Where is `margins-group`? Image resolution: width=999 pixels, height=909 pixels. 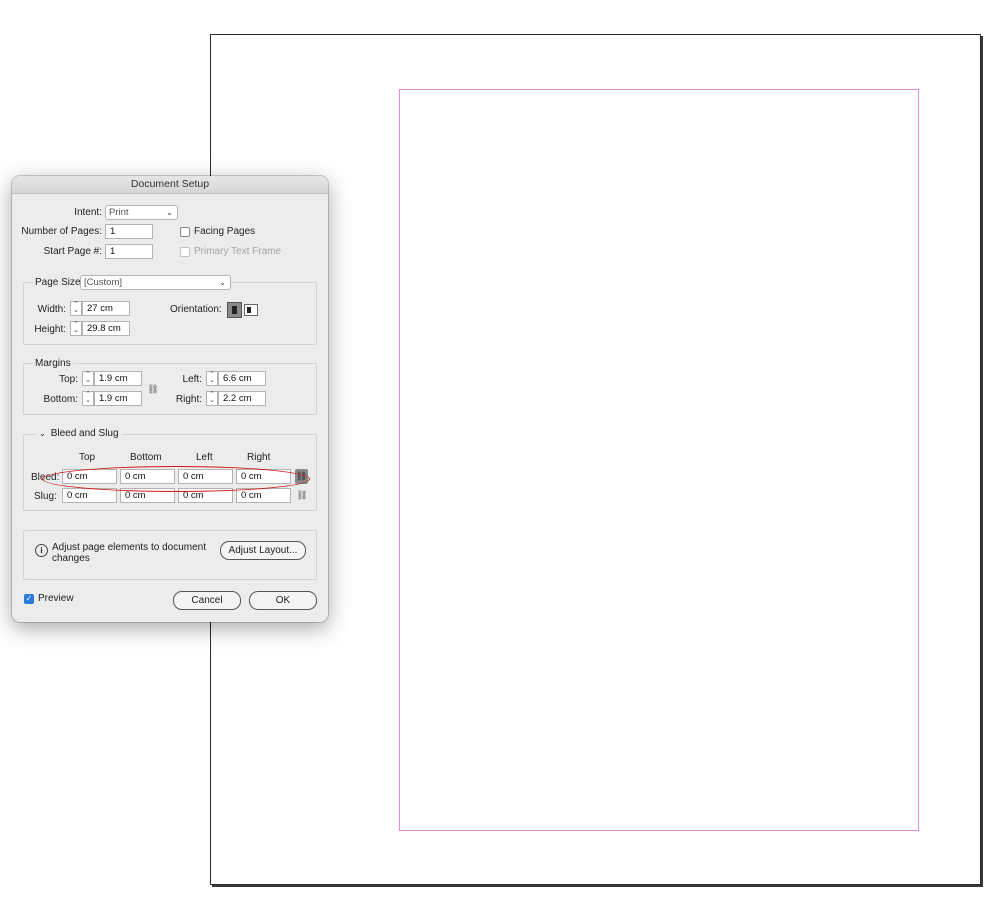
margins-group is located at coordinates (170, 389).